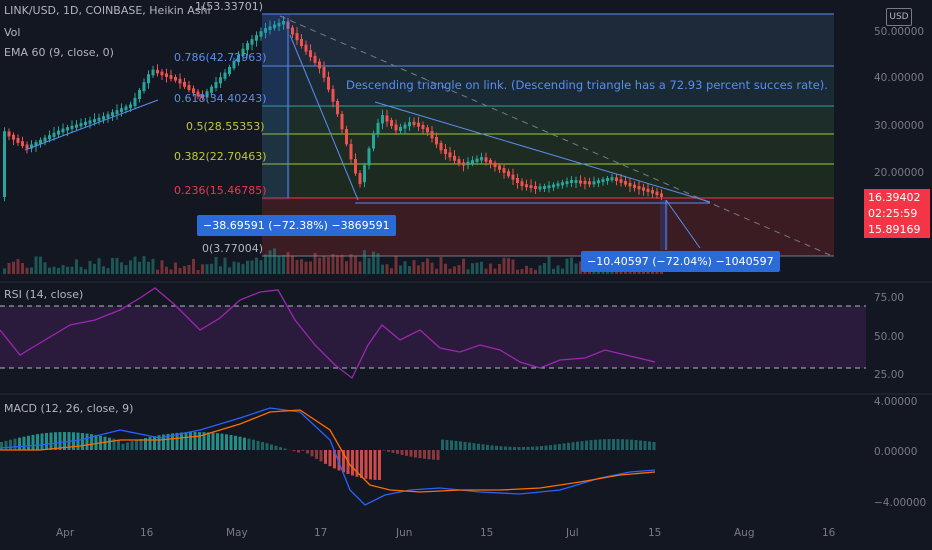 The width and height of the screenshot is (932, 550). What do you see at coordinates (487, 533) in the screenshot?
I see `time-axis-jun-15: 15` at bounding box center [487, 533].